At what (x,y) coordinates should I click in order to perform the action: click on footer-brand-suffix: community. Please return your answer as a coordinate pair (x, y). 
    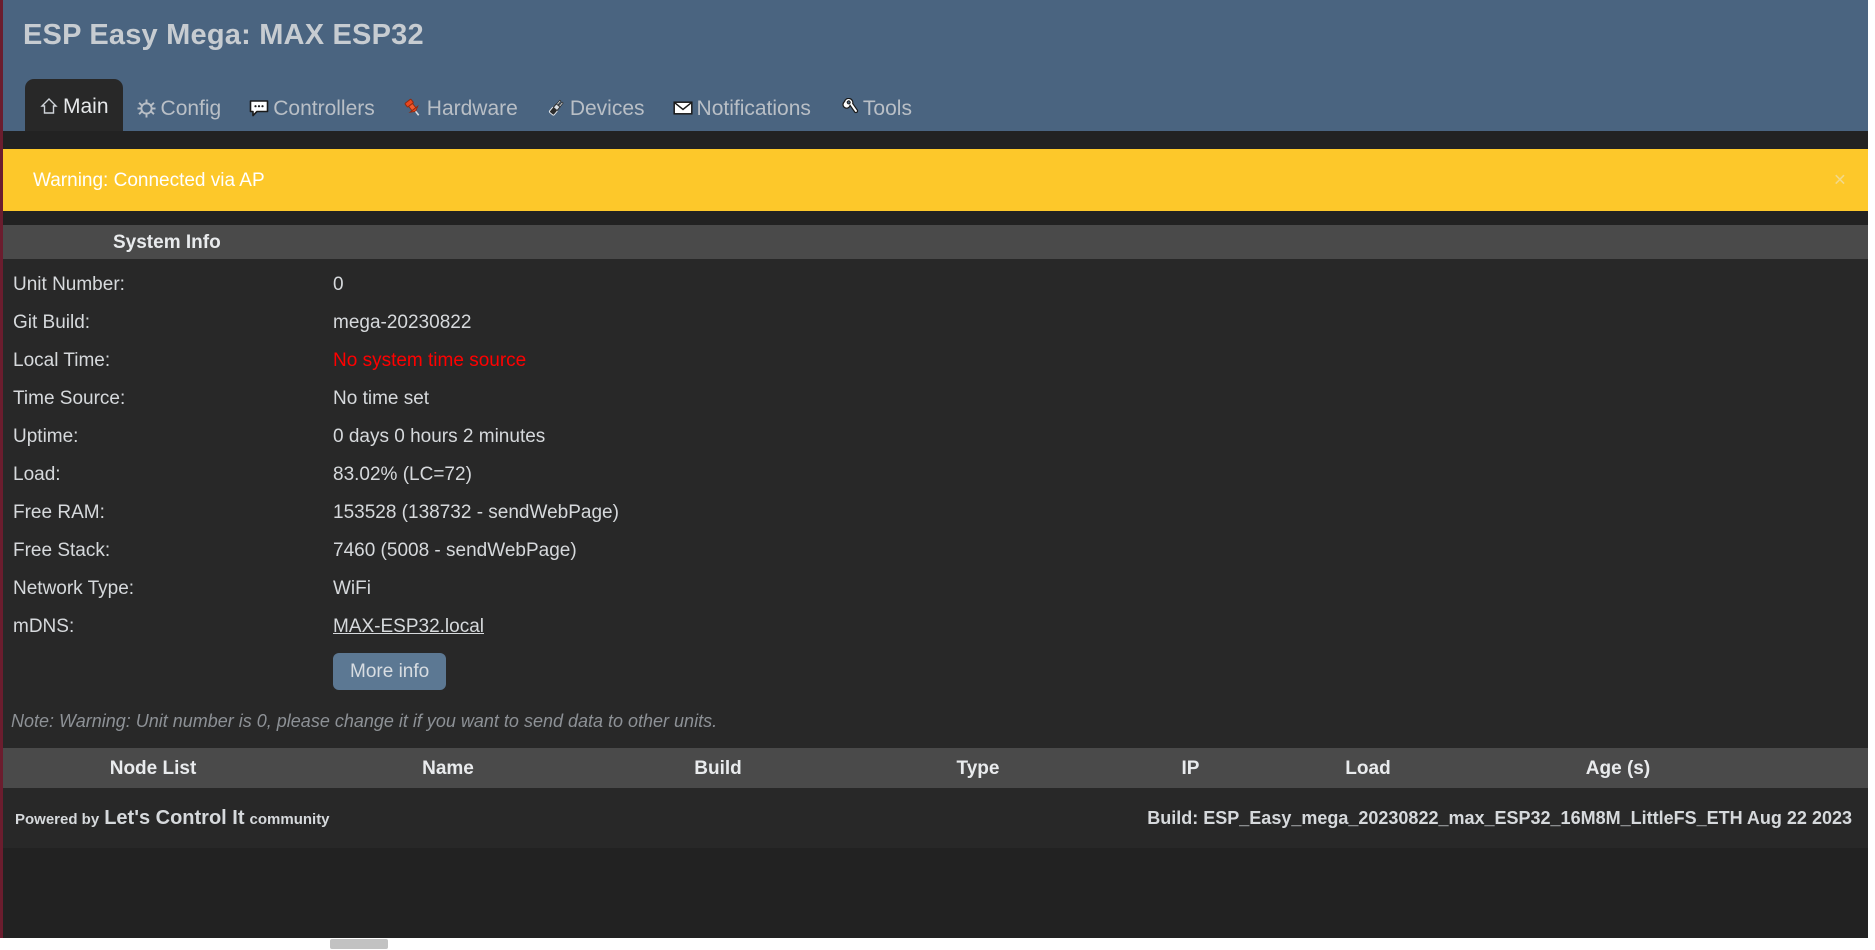
    Looking at the image, I should click on (289, 819).